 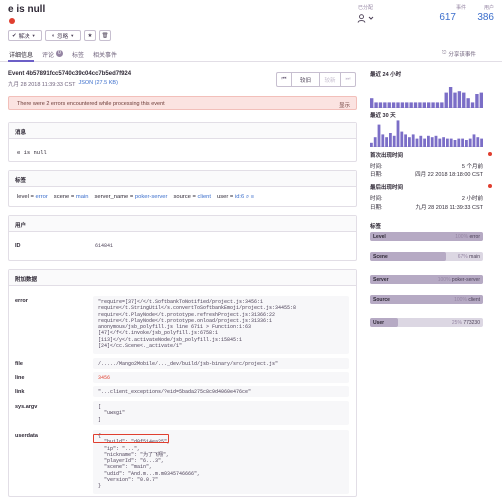 I want to click on filter-icon: ≡, so click(x=252, y=197).